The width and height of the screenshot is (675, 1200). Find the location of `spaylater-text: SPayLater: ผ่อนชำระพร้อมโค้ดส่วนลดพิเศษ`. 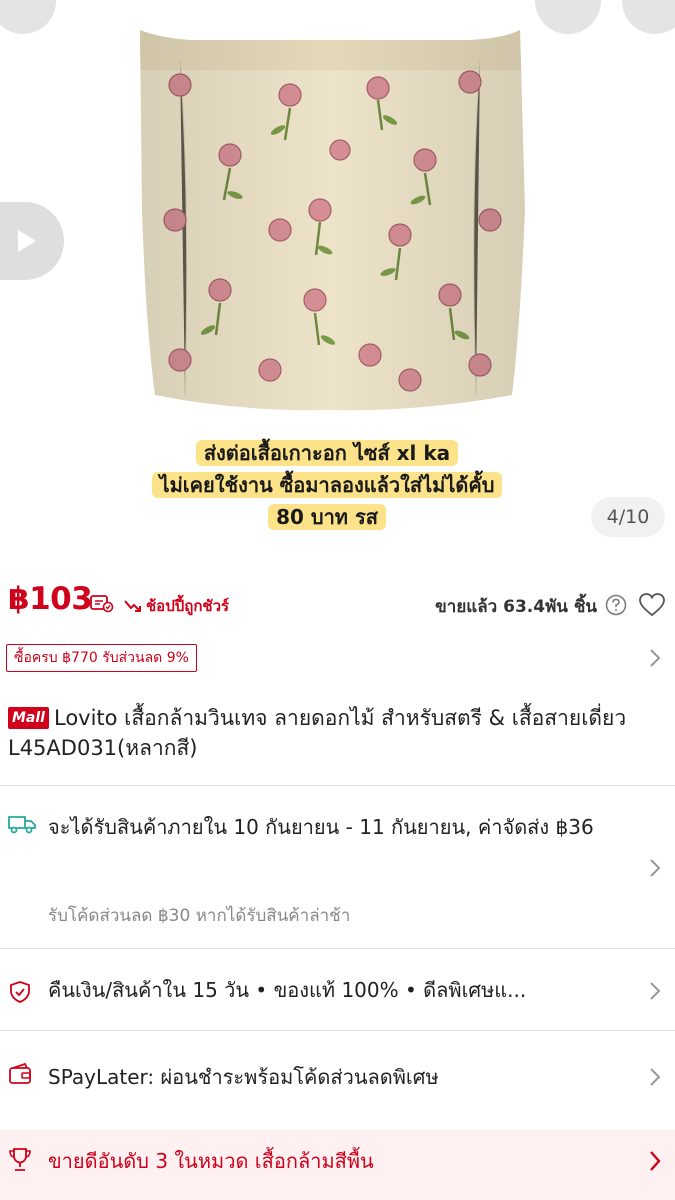

spaylater-text: SPayLater: ผ่อนชำระพร้อมโค้ดส่วนลดพิเศษ is located at coordinates (243, 1077).